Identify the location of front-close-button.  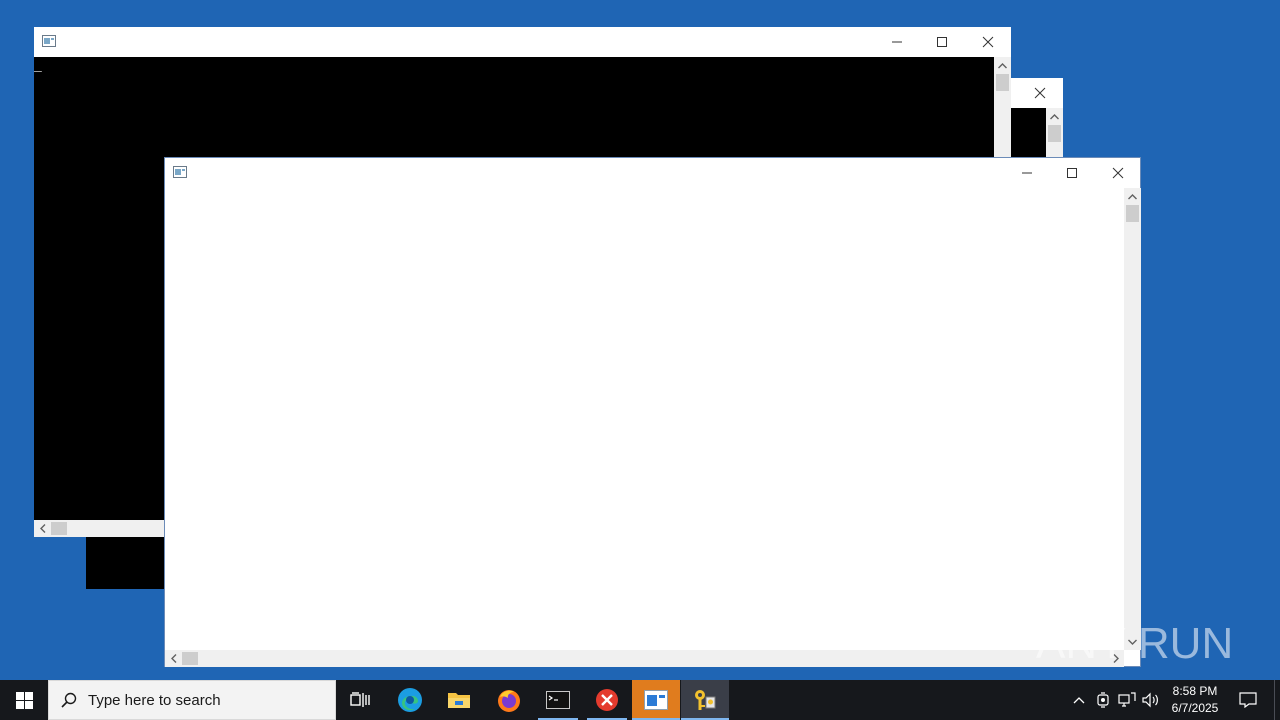
(1118, 173).